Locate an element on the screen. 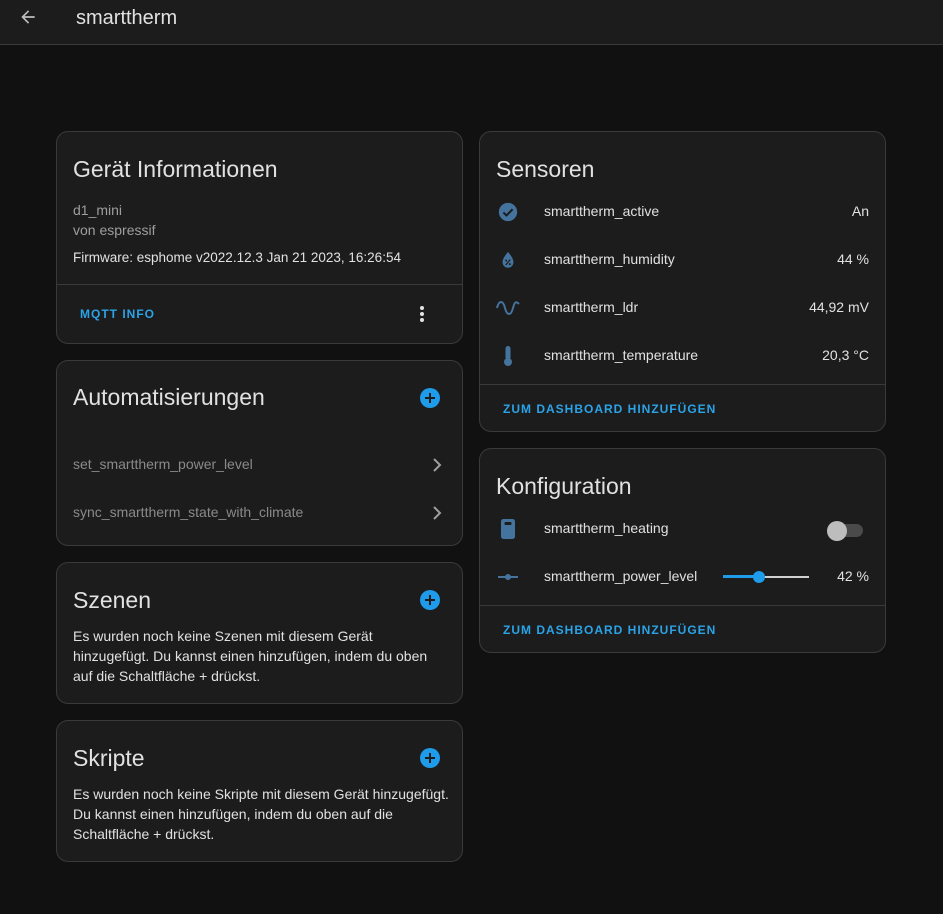 Image resolution: width=943 pixels, height=914 pixels. device-model: d1_mini is located at coordinates (98, 210).